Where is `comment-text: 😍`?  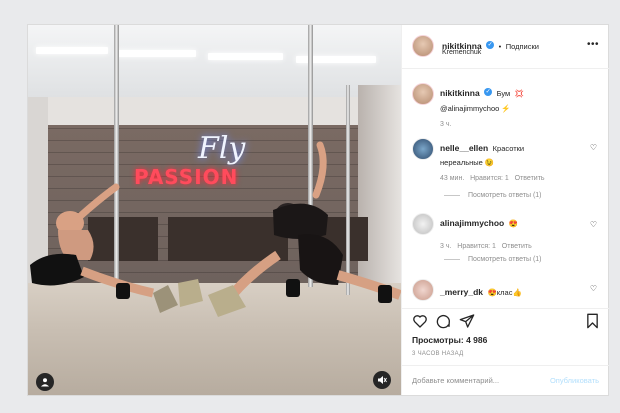 comment-text: 😍 is located at coordinates (513, 223).